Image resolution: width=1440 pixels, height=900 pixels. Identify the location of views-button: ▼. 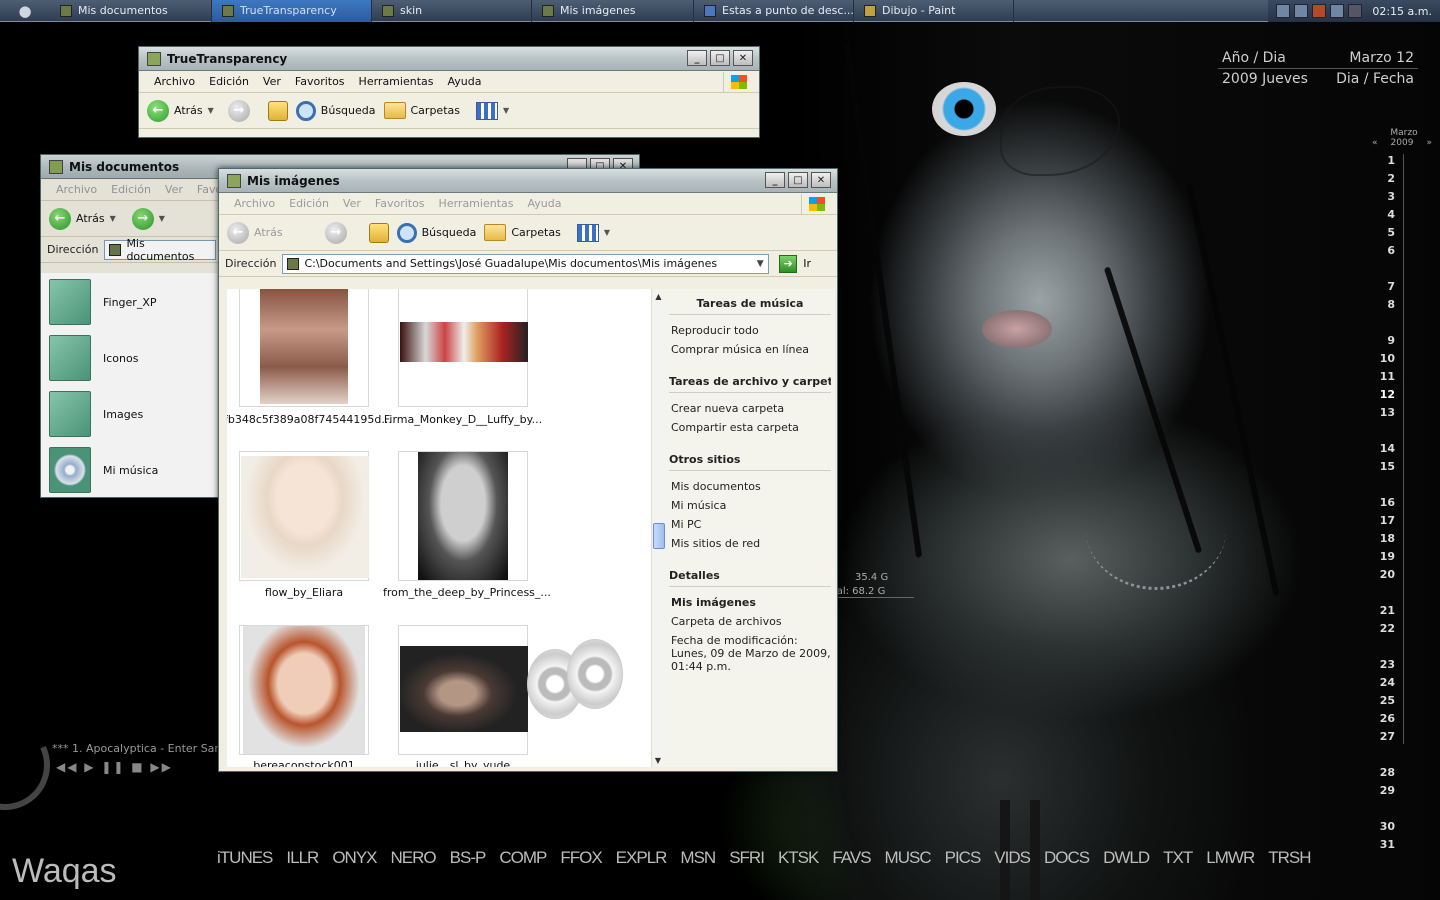
(492, 110).